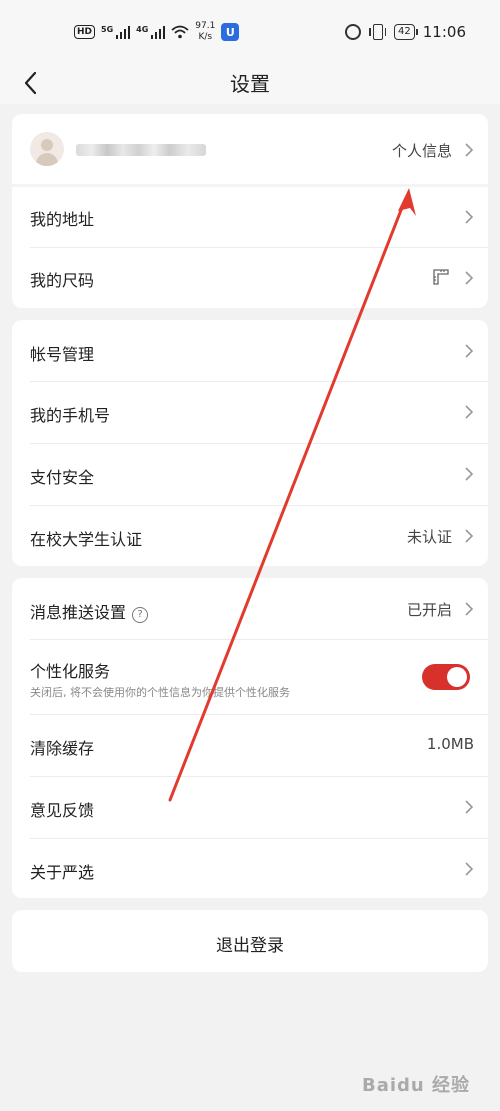  I want to click on student-verify-row: 在校大学生认证 未认证, so click(250, 536).